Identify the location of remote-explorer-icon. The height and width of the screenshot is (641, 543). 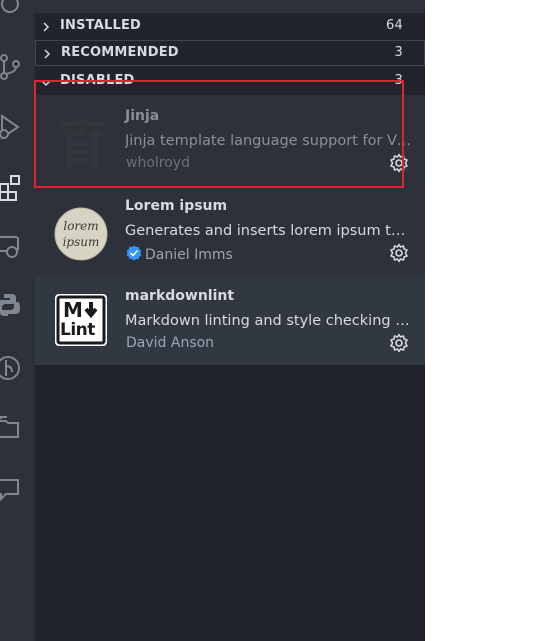
(11, 247).